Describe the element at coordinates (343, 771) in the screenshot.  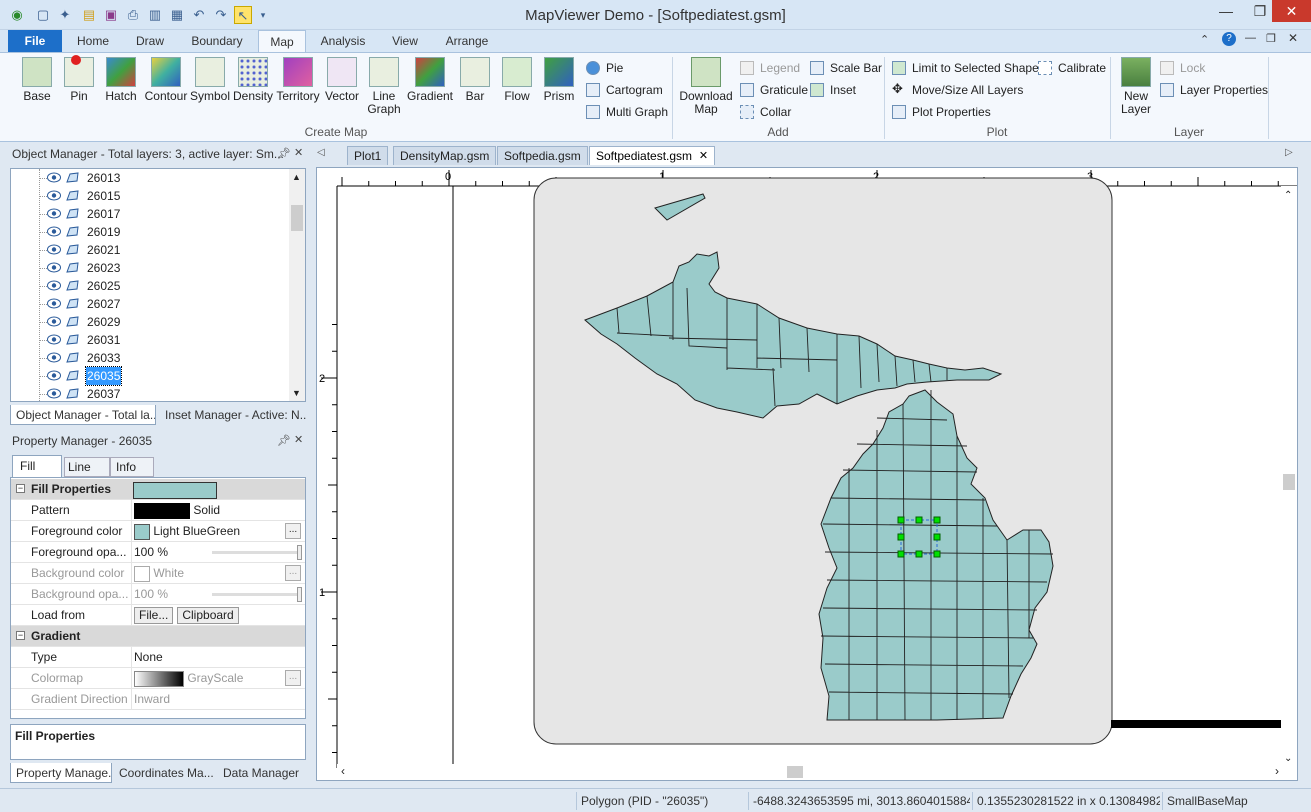
I see `scroll-left-icon: ‹` at that location.